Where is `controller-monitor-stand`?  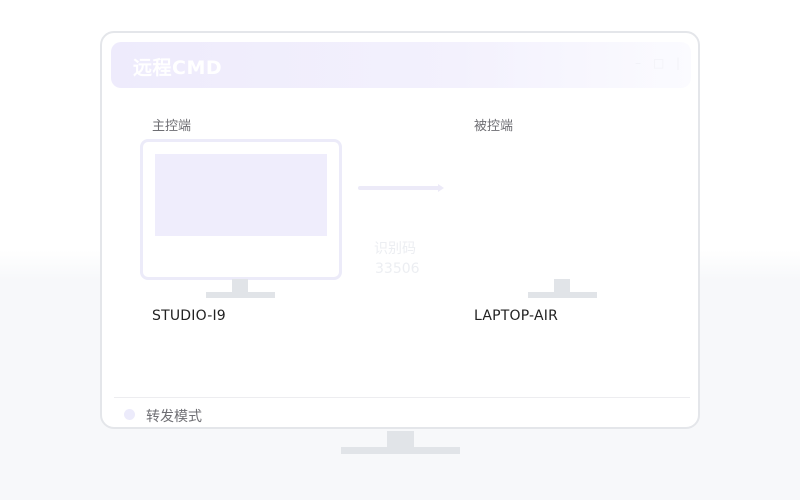 controller-monitor-stand is located at coordinates (240, 286).